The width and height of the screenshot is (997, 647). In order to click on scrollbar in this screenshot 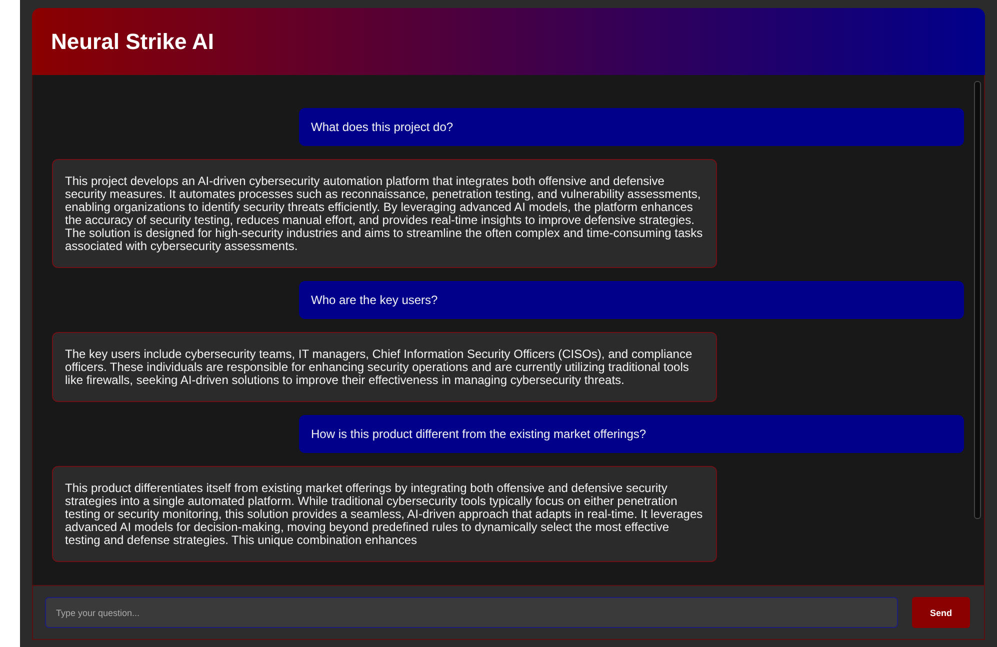, I will do `click(977, 300)`.